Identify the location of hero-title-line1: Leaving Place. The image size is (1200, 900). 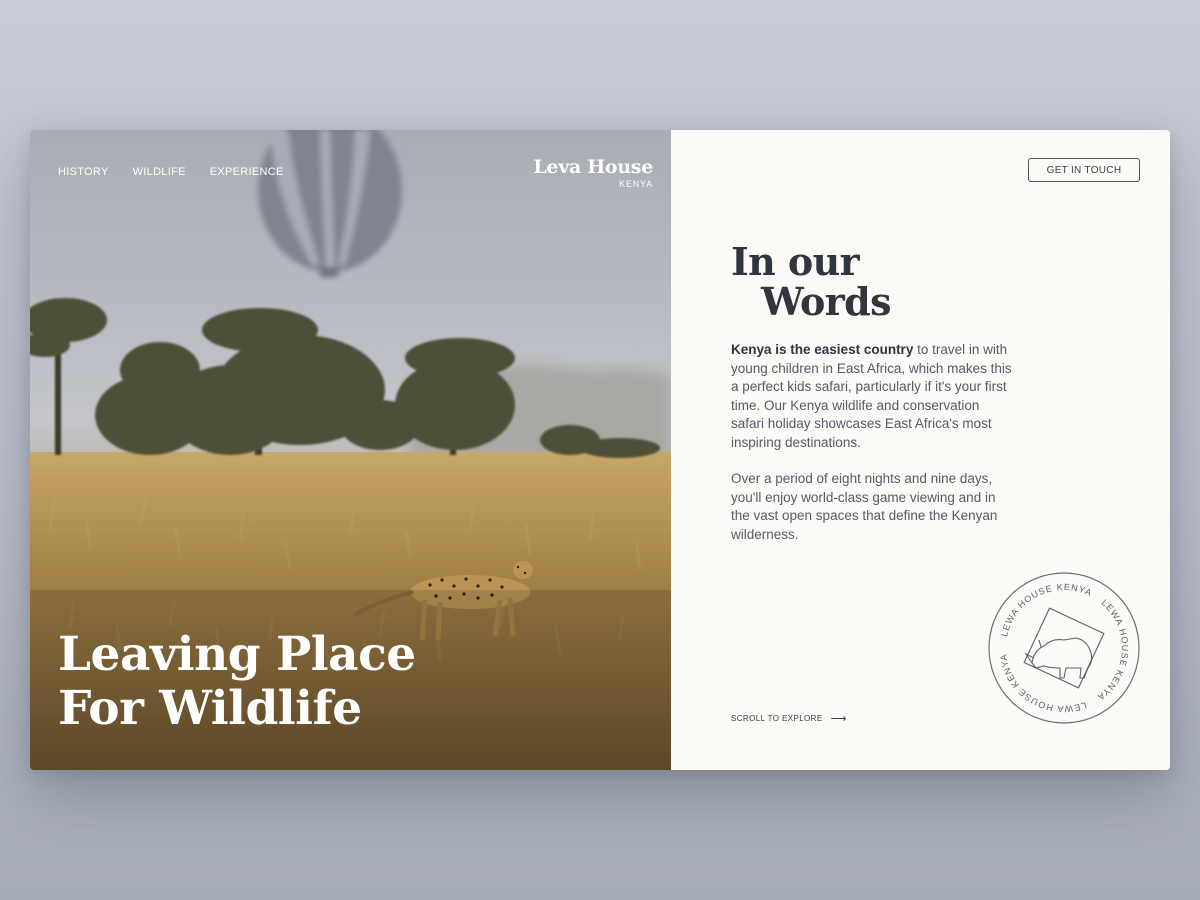
(237, 654).